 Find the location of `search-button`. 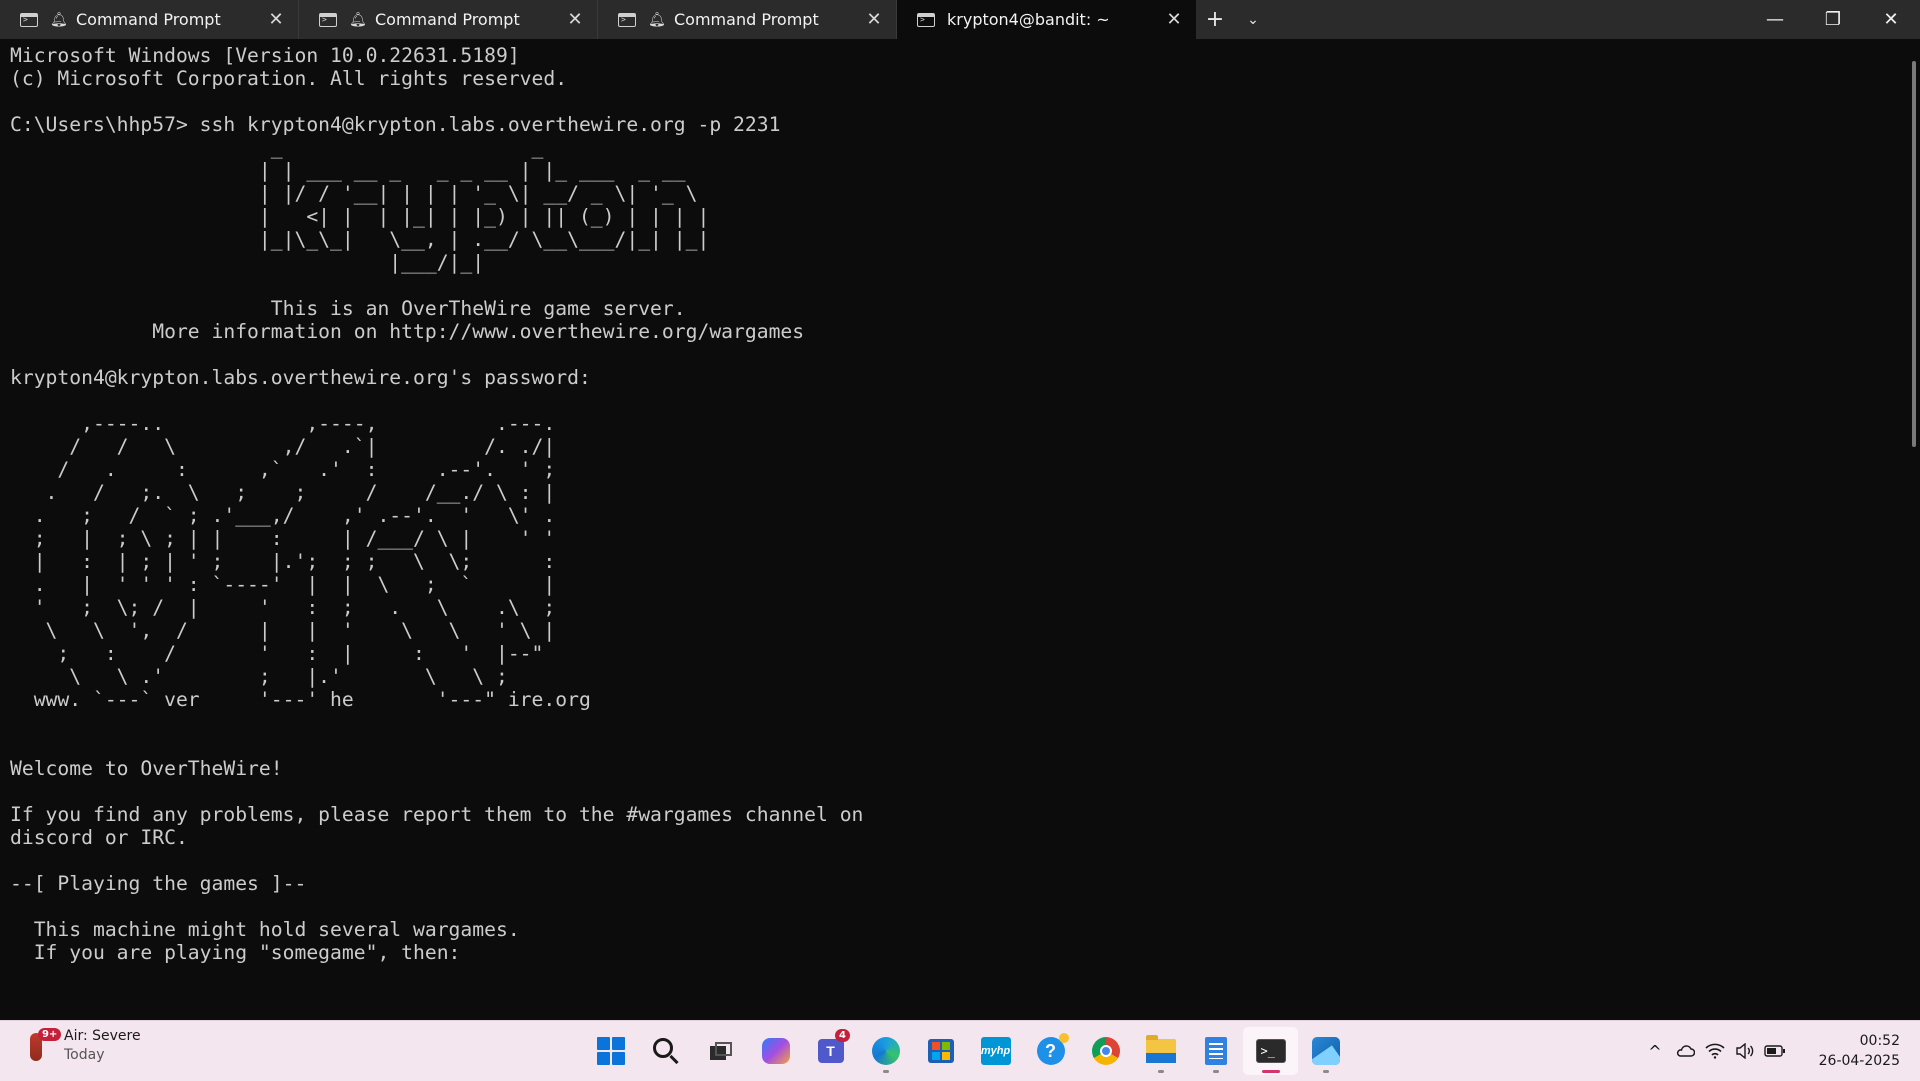

search-button is located at coordinates (665, 1051).